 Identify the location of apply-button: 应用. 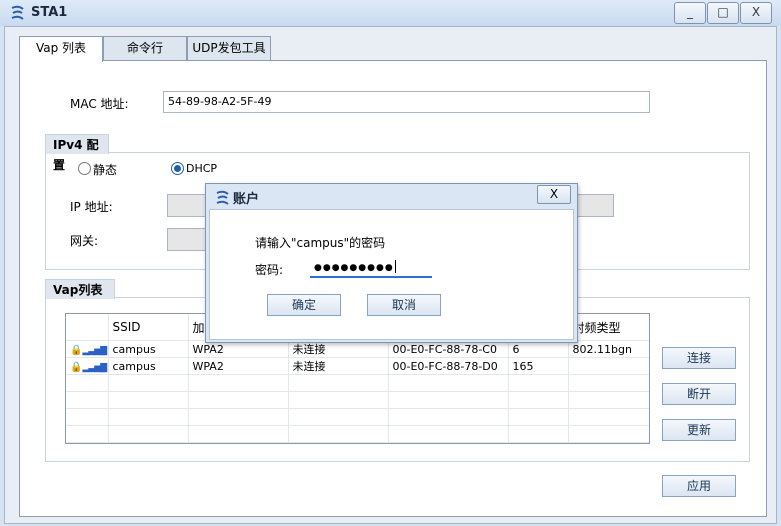
(699, 486).